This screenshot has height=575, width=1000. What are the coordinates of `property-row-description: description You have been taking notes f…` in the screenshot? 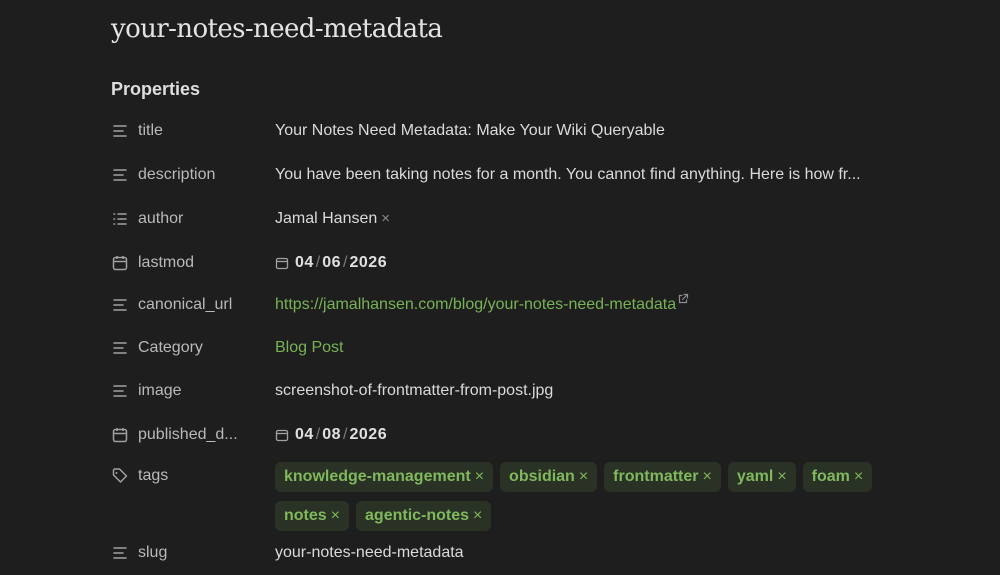 It's located at (551, 176).